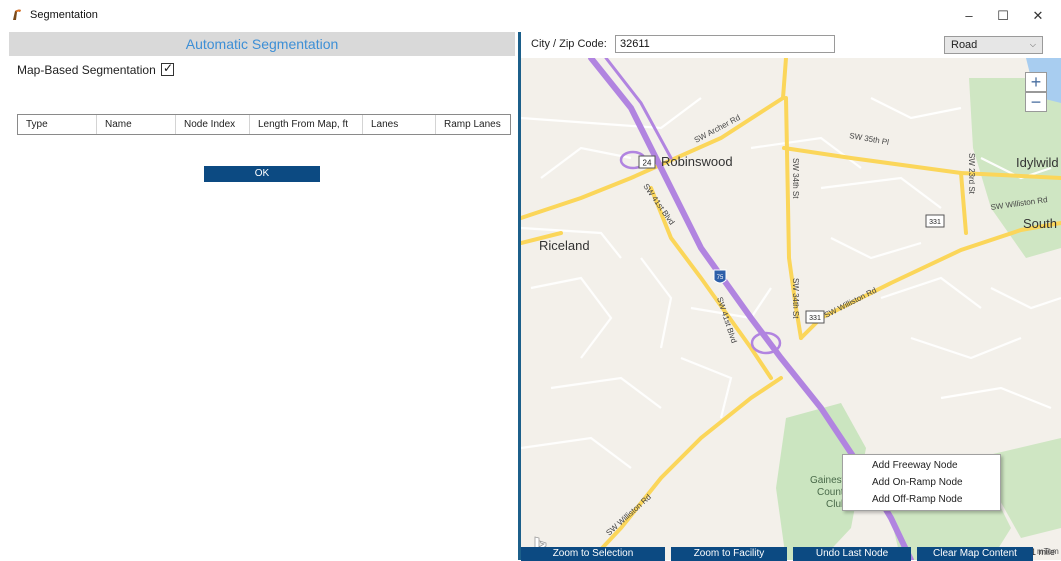 This screenshot has width=1061, height=561. What do you see at coordinates (725, 44) in the screenshot?
I see `zip-code-input: 32611` at bounding box center [725, 44].